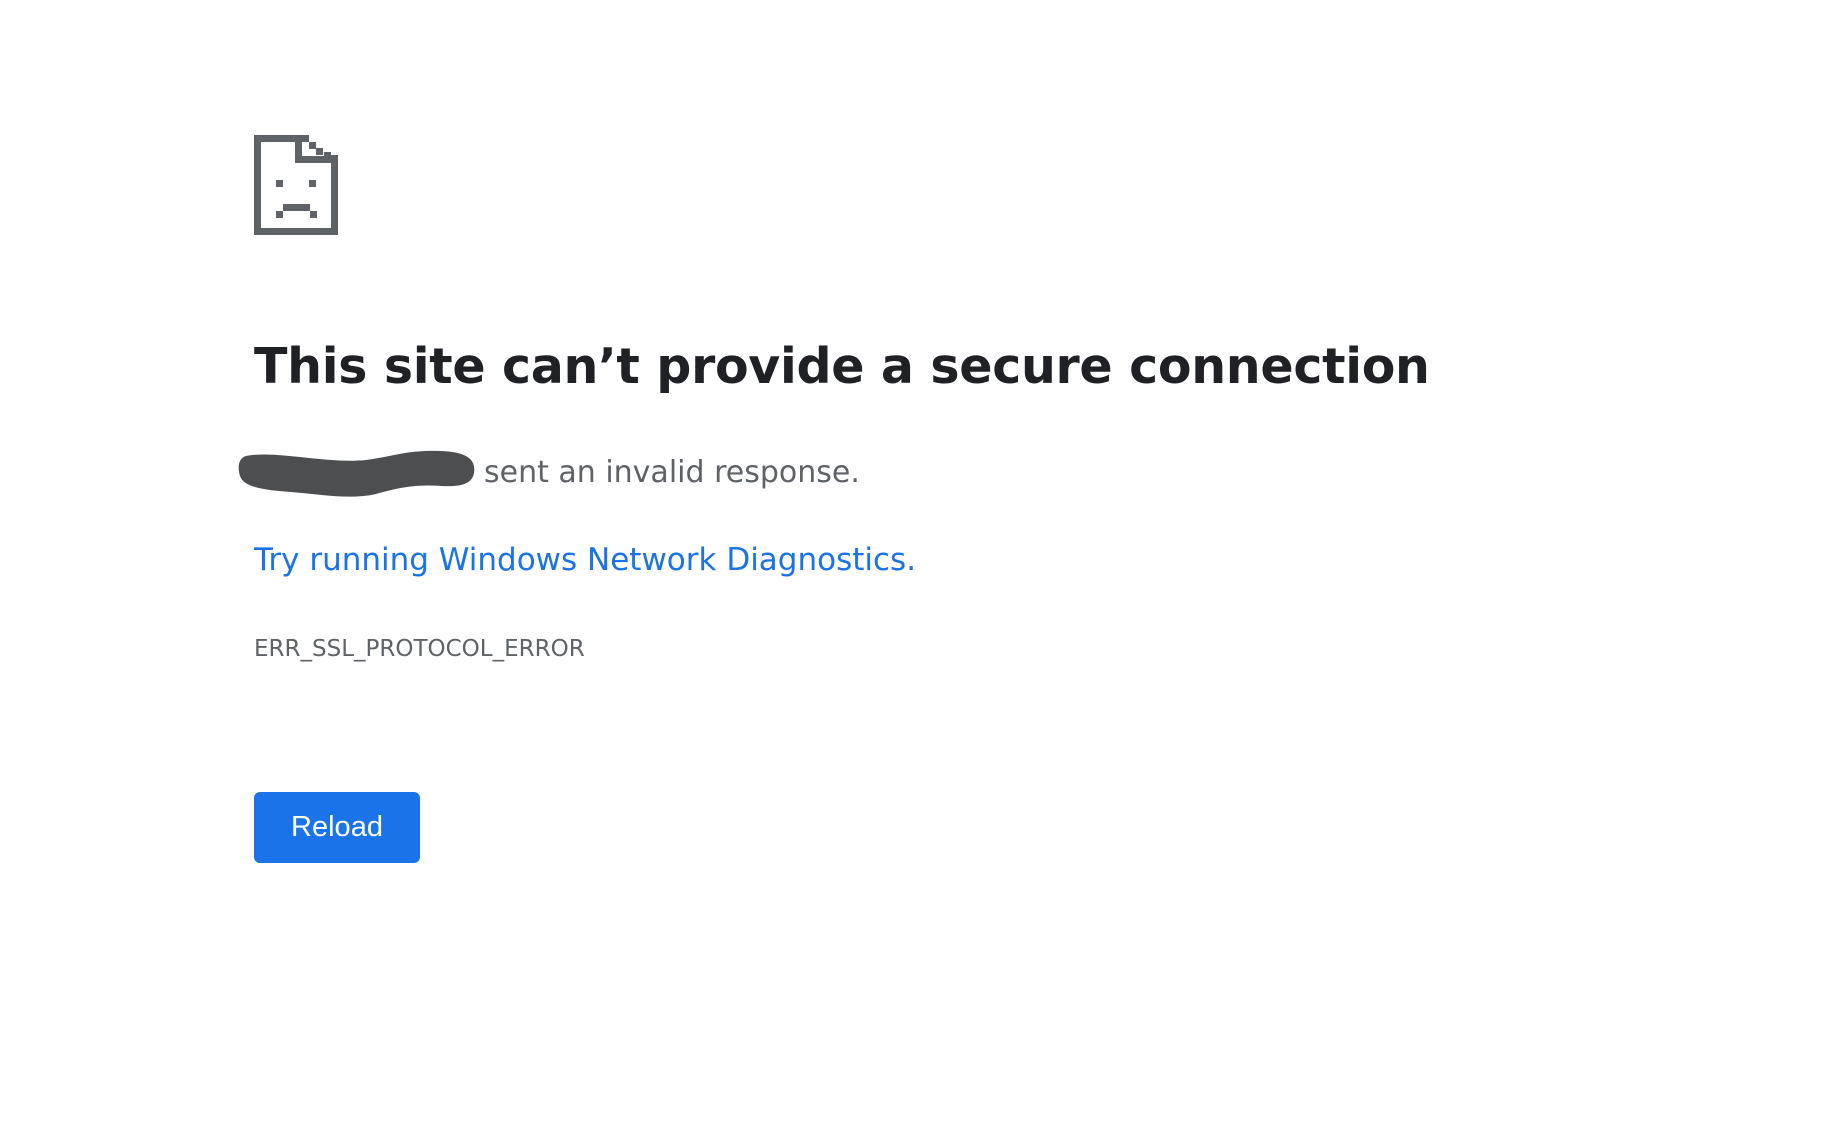 This screenshot has height=1125, width=1824. I want to click on error-code: ERR_SSL_PROTOCOL_ERROR, so click(419, 649).